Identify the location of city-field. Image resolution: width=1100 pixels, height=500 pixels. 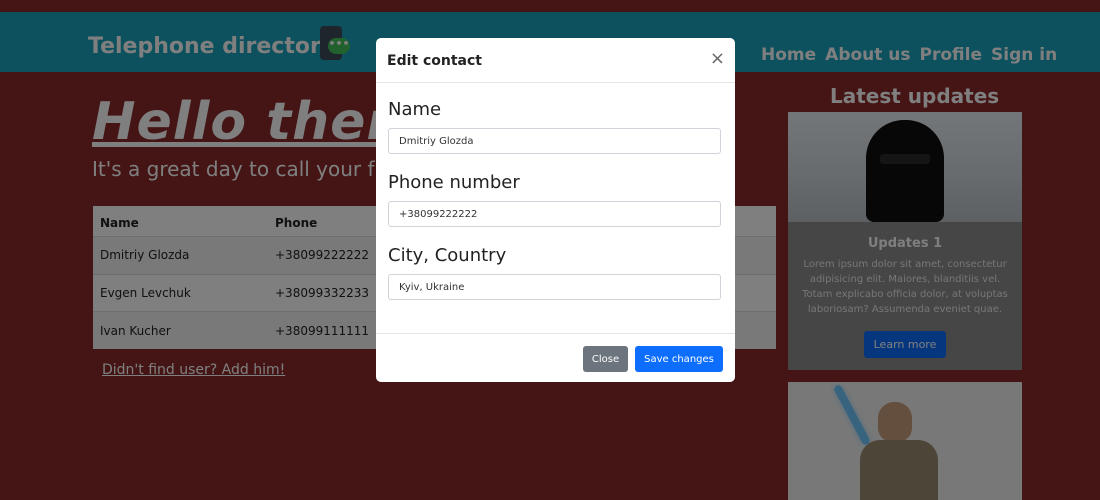
(554, 287).